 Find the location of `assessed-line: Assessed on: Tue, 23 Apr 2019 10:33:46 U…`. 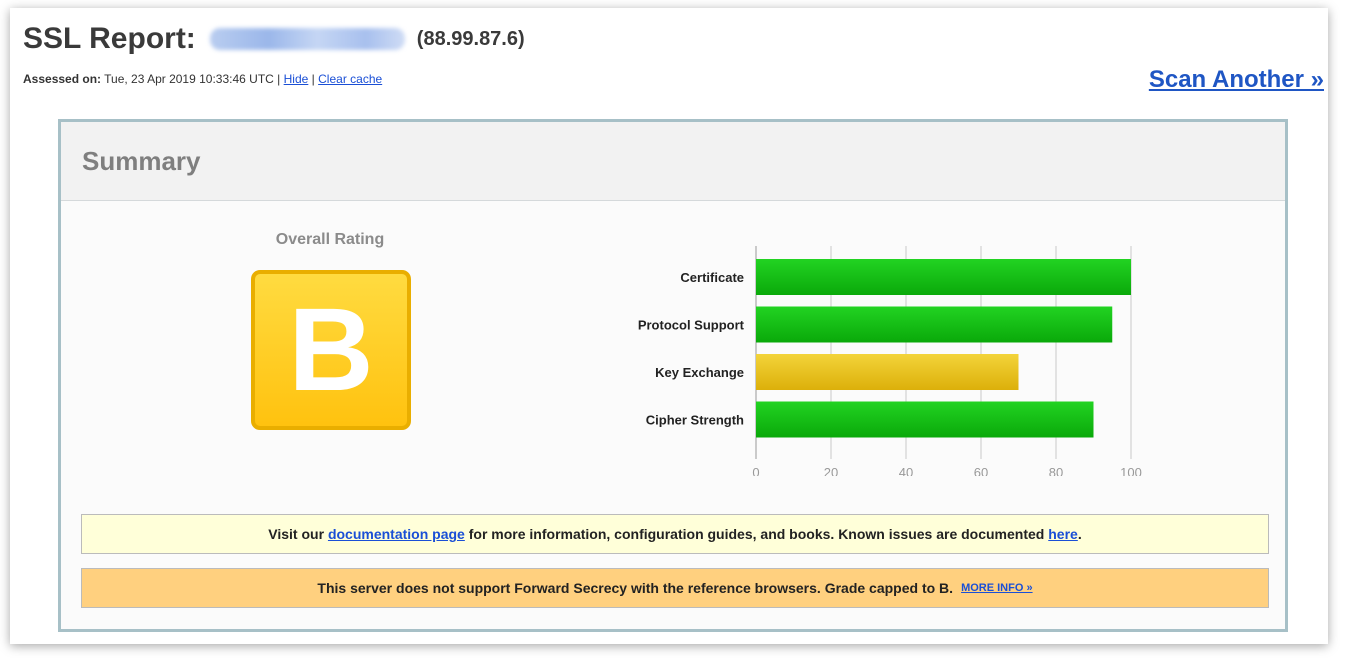

assessed-line: Assessed on: Tue, 23 Apr 2019 10:33:46 U… is located at coordinates (202, 79).